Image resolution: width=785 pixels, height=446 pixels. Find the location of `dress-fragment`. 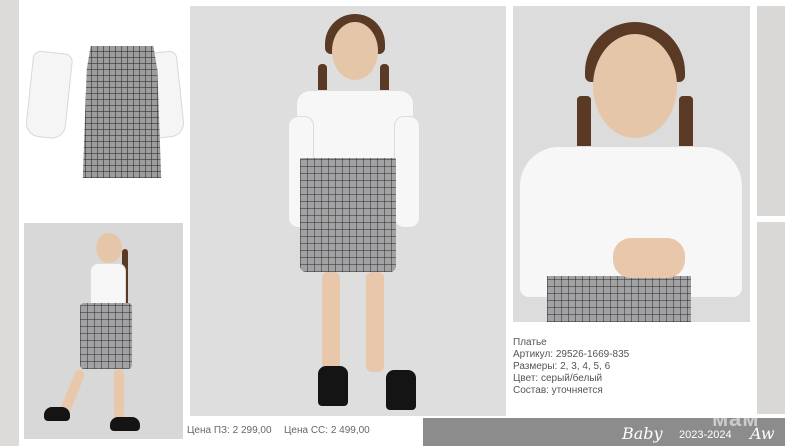

dress-fragment is located at coordinates (619, 299).